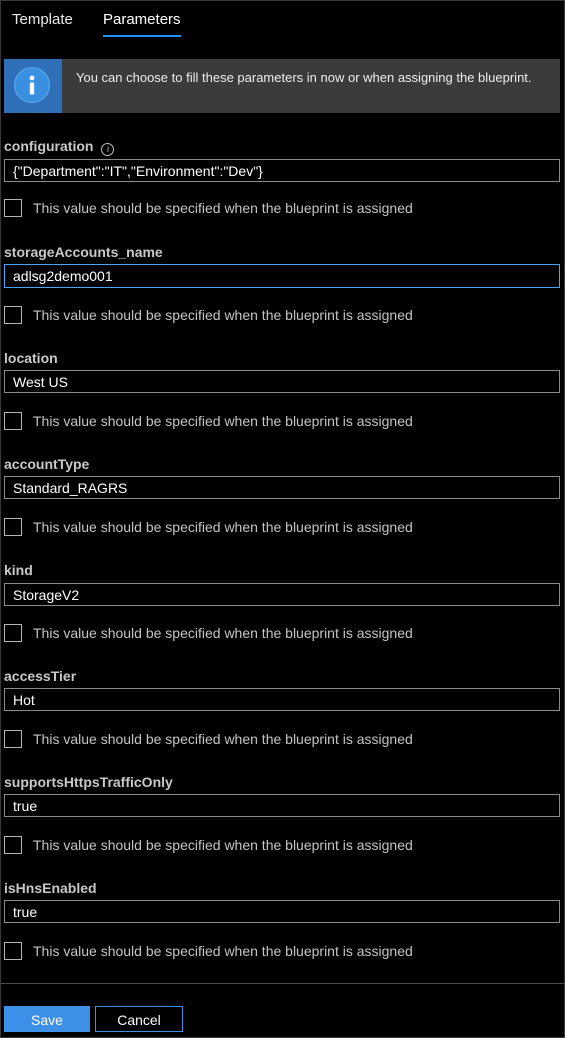 The height and width of the screenshot is (1038, 565). Describe the element at coordinates (282, 805) in the screenshot. I see `supports-https-input` at that location.